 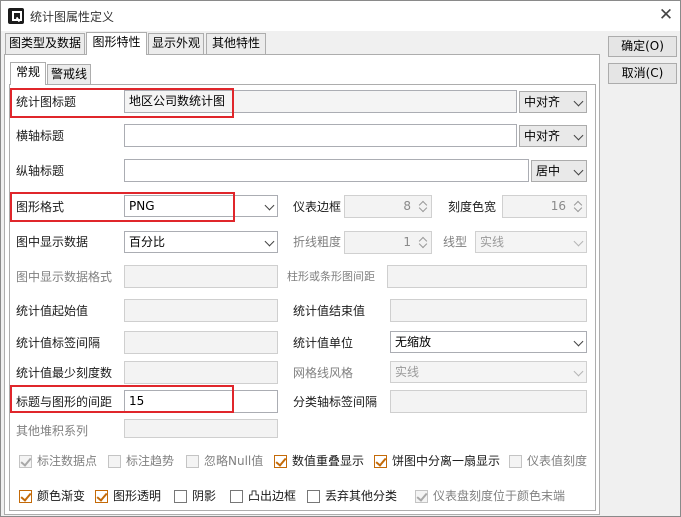 What do you see at coordinates (446, 461) in the screenshot?
I see `pie-explode-label: 饼图中分离一扇显示` at bounding box center [446, 461].